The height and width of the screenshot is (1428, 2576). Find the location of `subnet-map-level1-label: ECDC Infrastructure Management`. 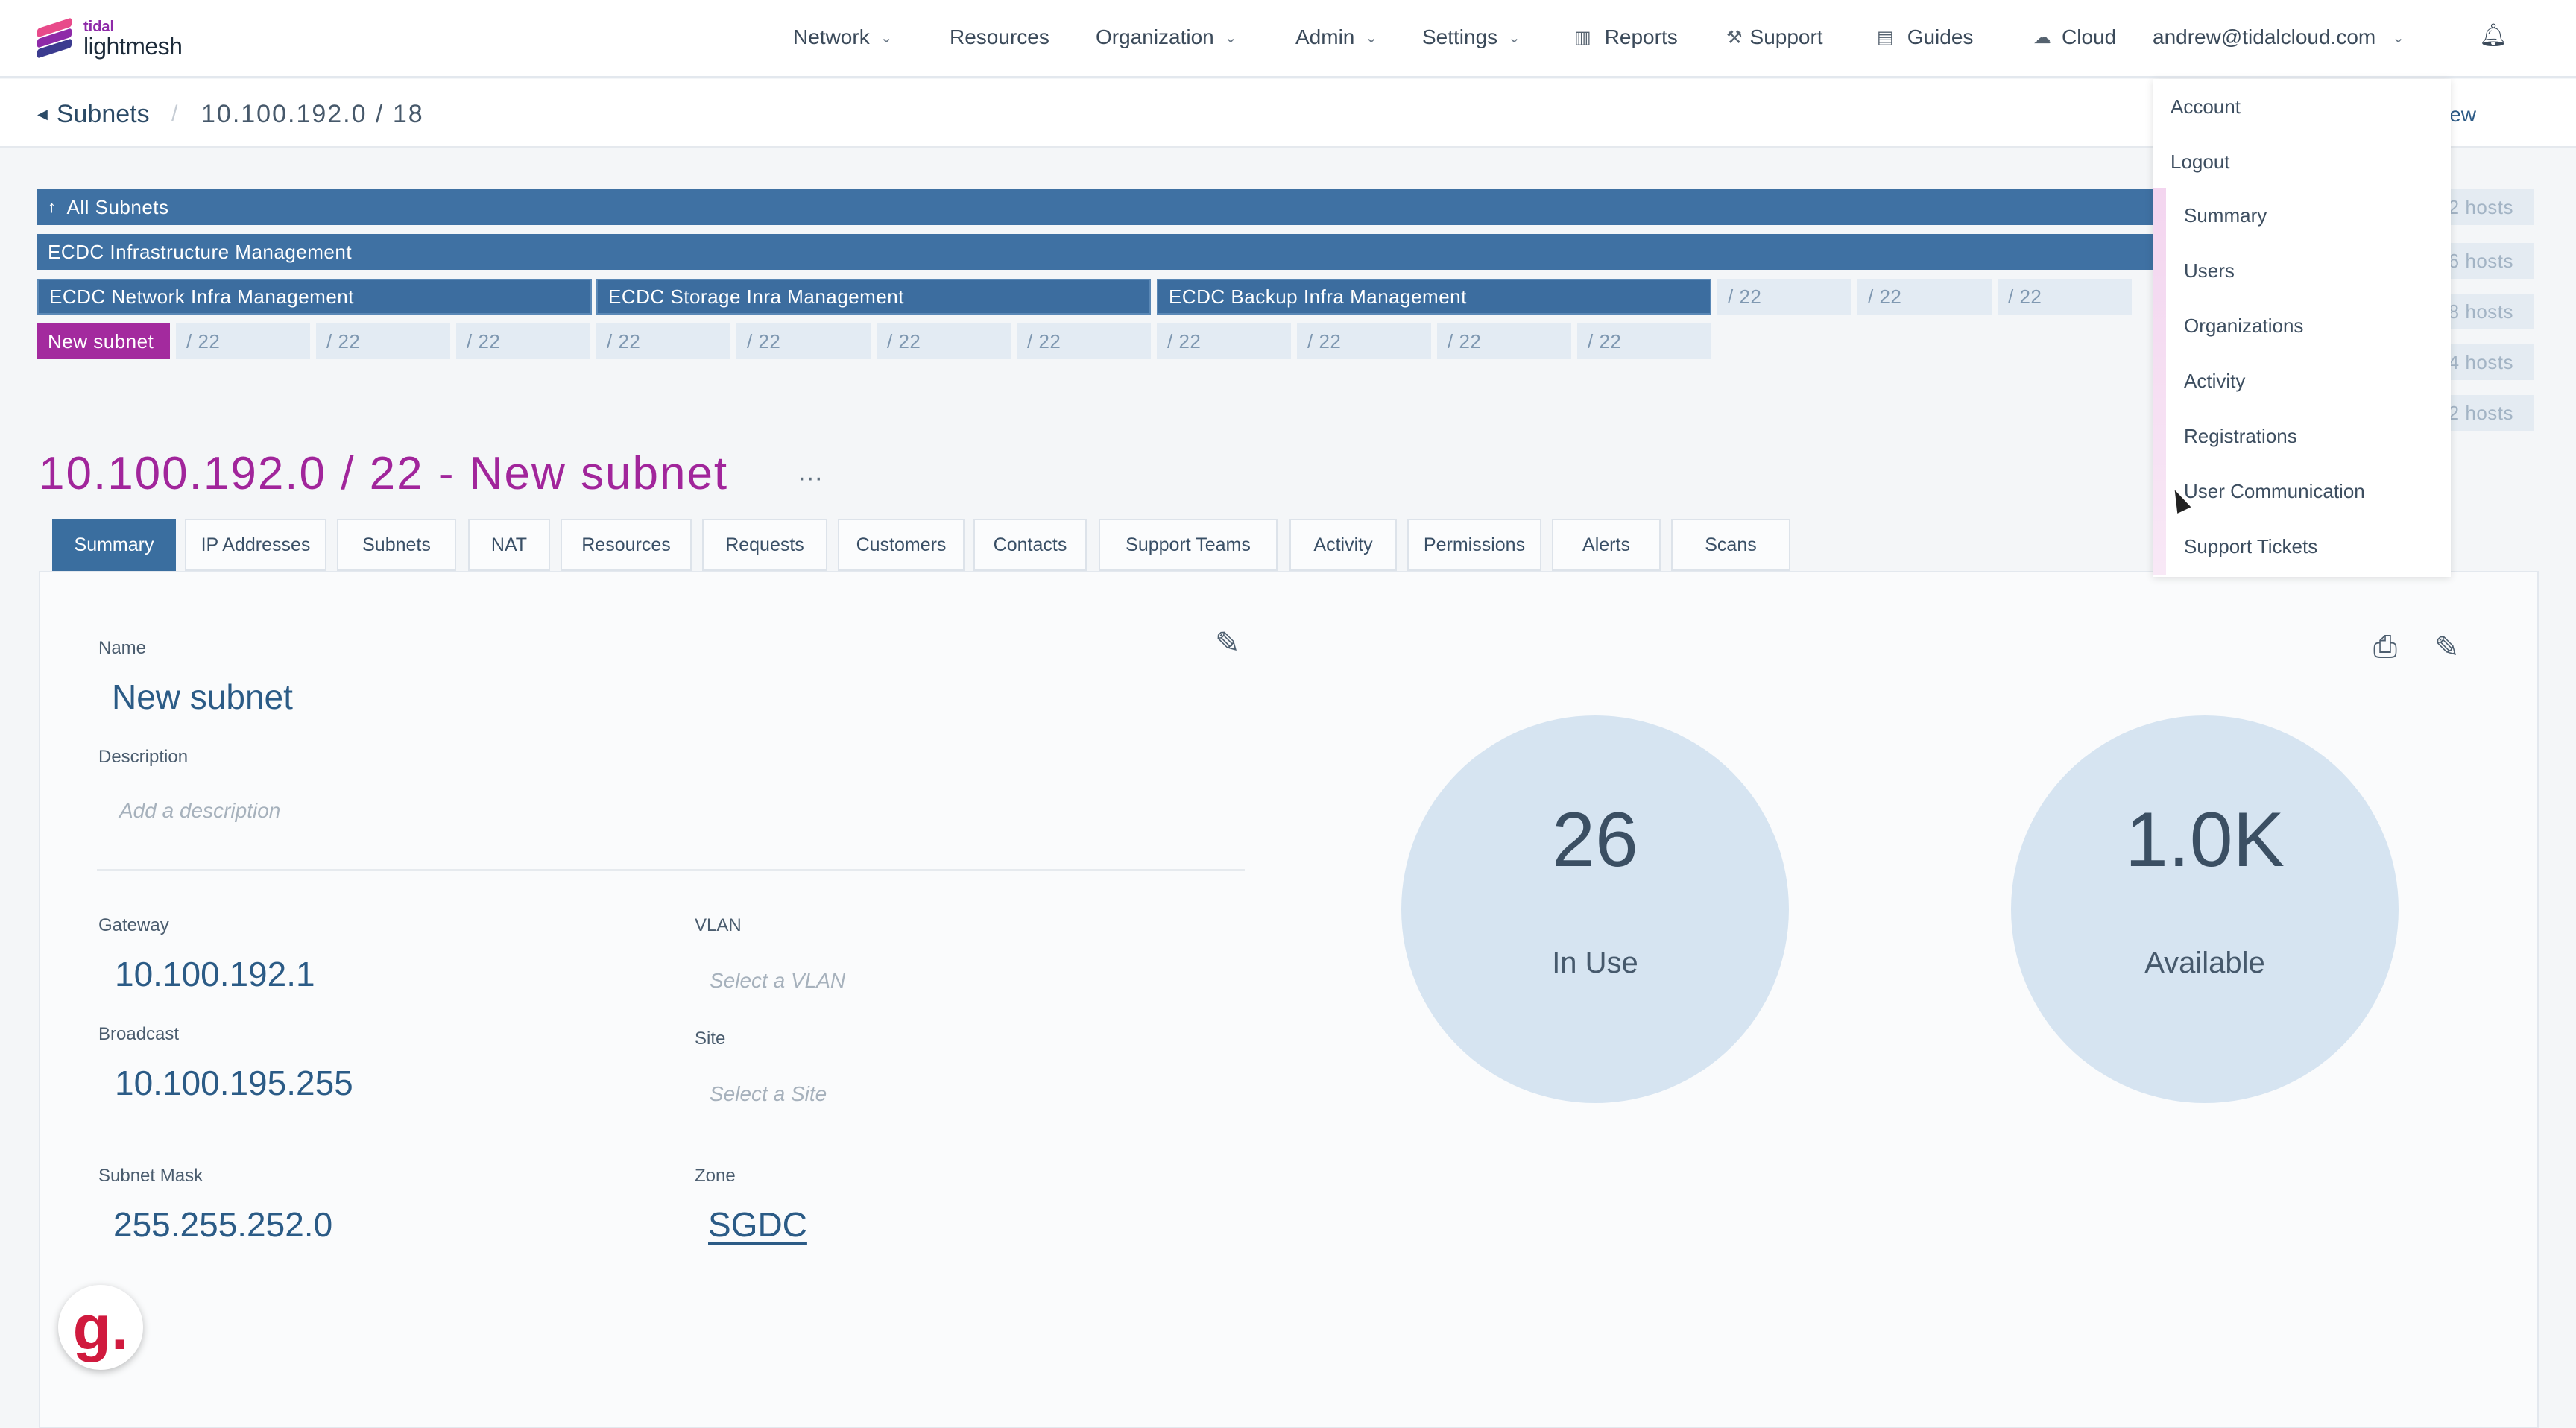

subnet-map-level1-label: ECDC Infrastructure Management is located at coordinates (201, 251).